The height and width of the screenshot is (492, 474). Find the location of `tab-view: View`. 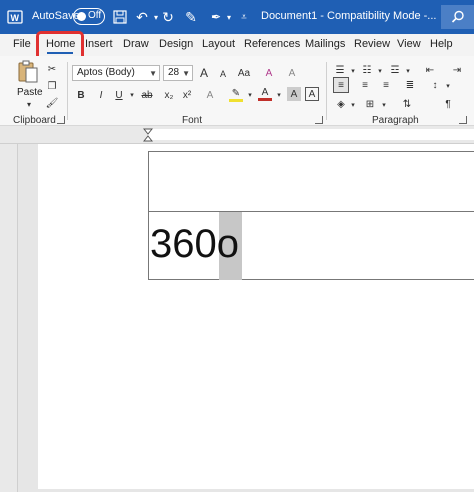

tab-view: View is located at coordinates (409, 44).